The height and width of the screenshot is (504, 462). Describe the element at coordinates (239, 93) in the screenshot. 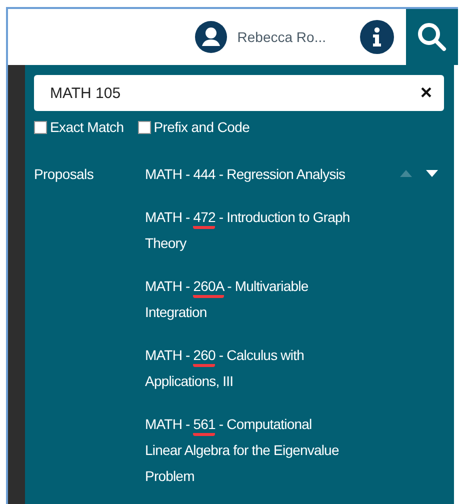

I see `search-field: MATH 105 ×` at that location.